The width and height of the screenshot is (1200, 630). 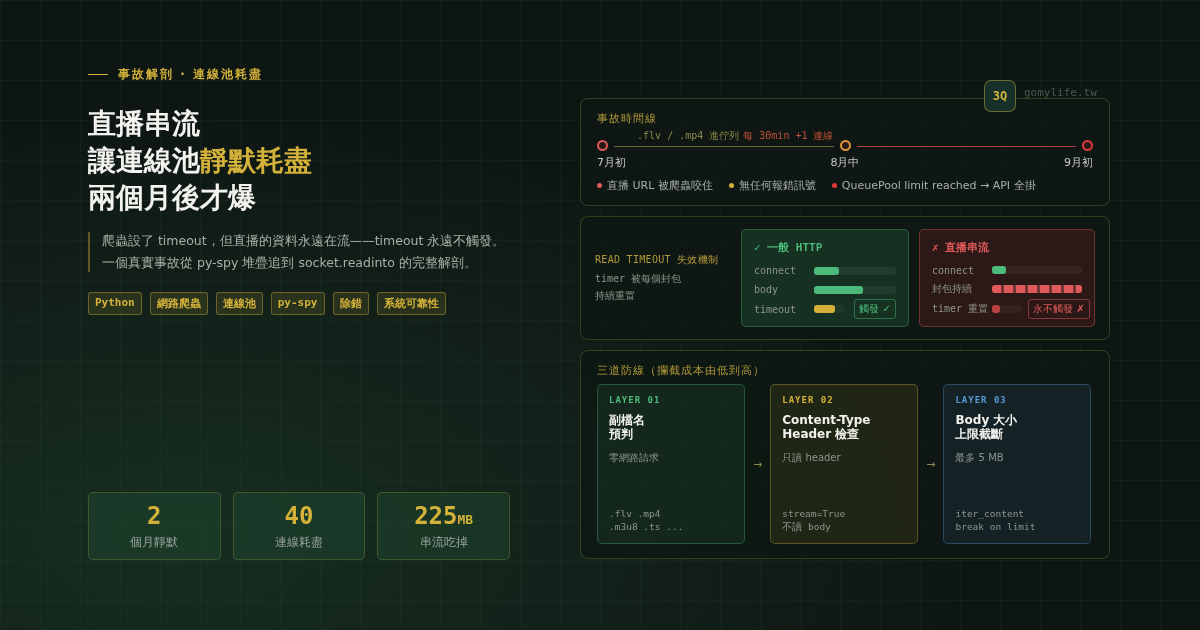 What do you see at coordinates (611, 162) in the screenshot?
I see `timeline-label: 7月初` at bounding box center [611, 162].